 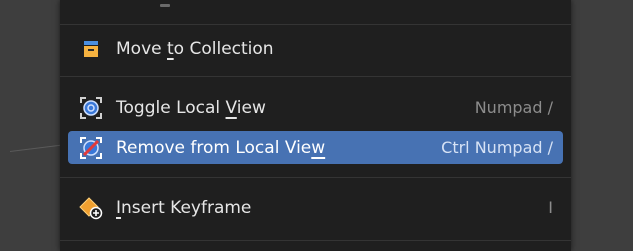 What do you see at coordinates (33, 125) in the screenshot?
I see `viewport-background-left` at bounding box center [33, 125].